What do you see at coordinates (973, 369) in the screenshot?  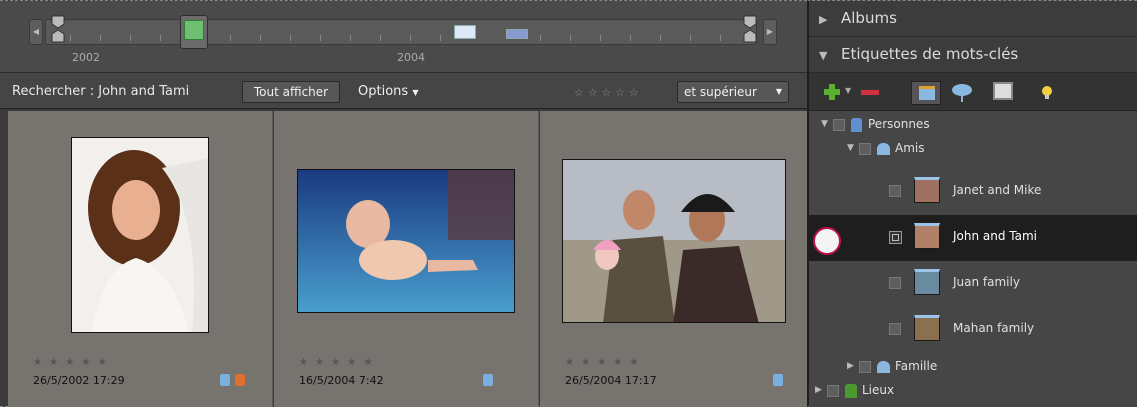 I see `tree-item-family: ▶ Famille` at bounding box center [973, 369].